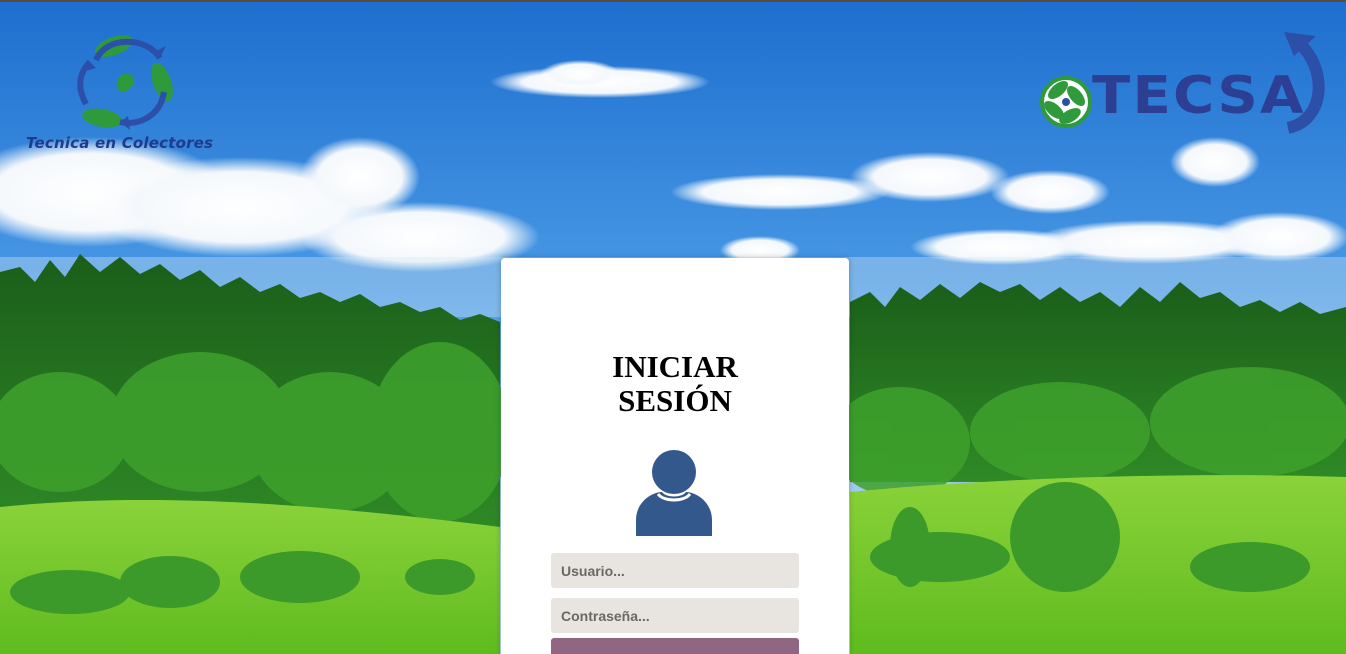 The height and width of the screenshot is (654, 1346). I want to click on username-input, so click(675, 570).